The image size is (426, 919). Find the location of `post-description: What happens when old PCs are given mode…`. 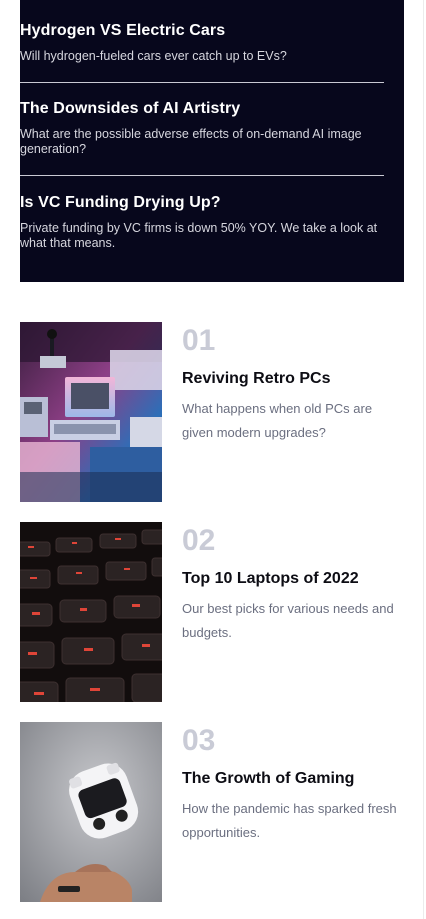

post-description: What happens when old PCs are given mode… is located at coordinates (277, 420).